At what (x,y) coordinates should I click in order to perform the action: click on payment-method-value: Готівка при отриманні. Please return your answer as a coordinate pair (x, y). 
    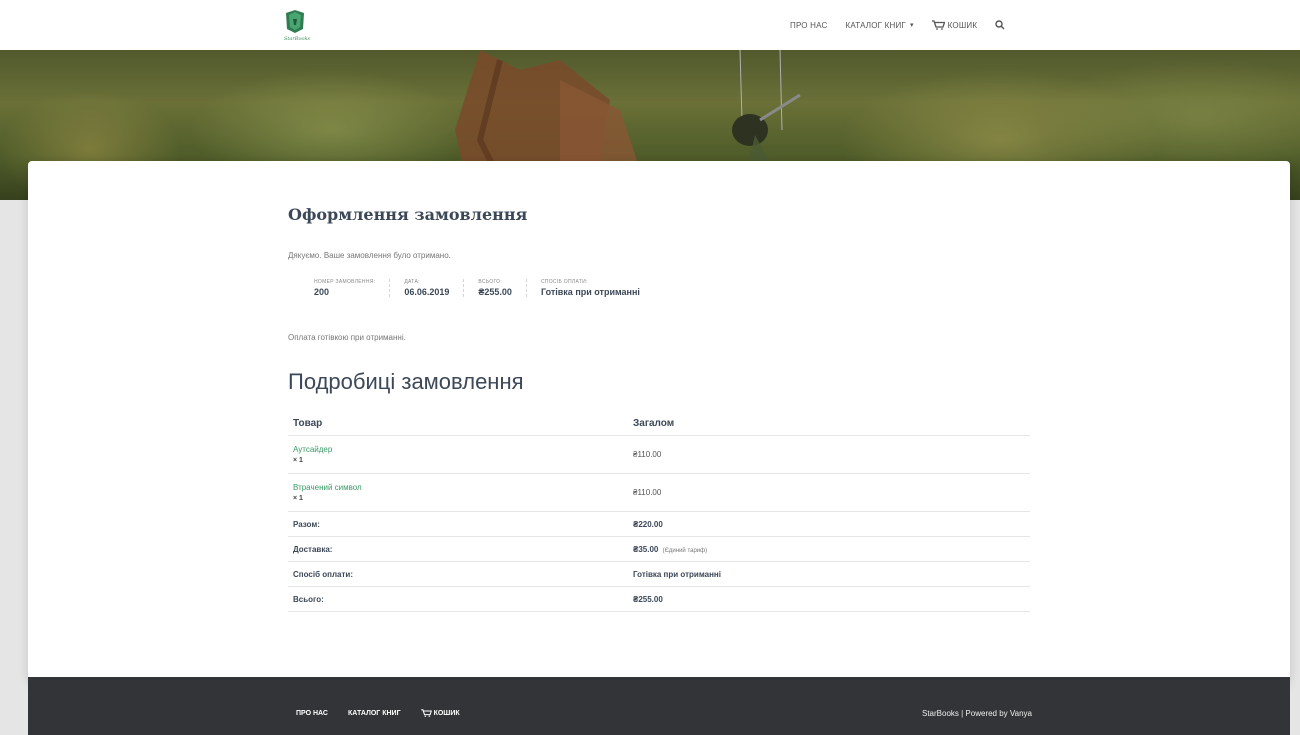
    Looking at the image, I should click on (677, 574).